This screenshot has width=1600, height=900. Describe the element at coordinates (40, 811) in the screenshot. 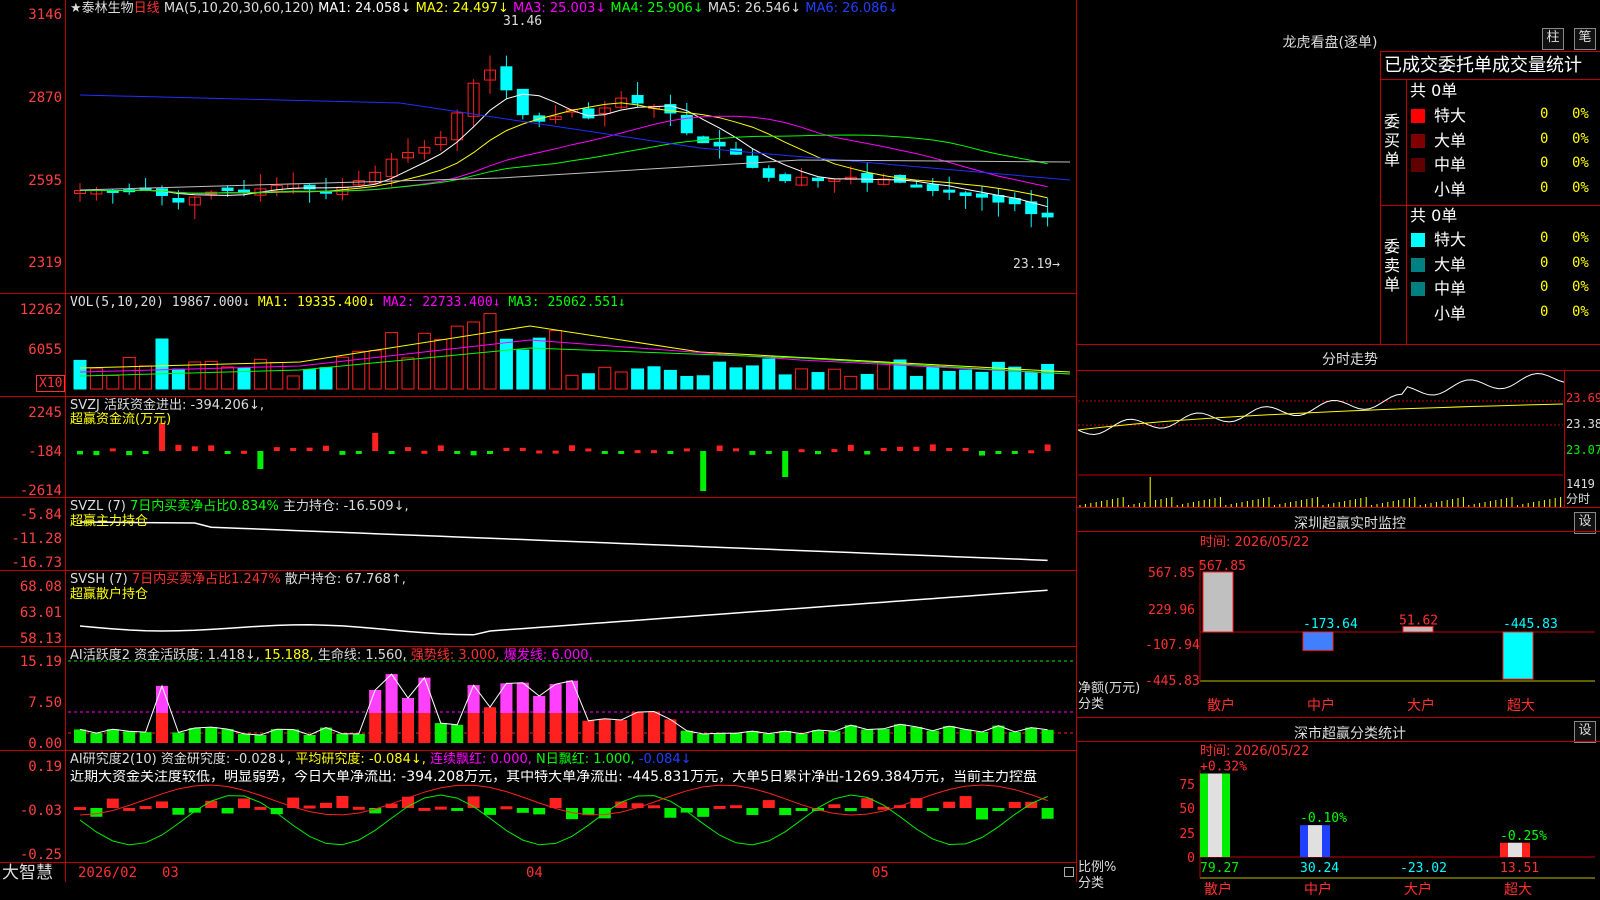

I see `ai-research-axis-2: -0.03` at that location.